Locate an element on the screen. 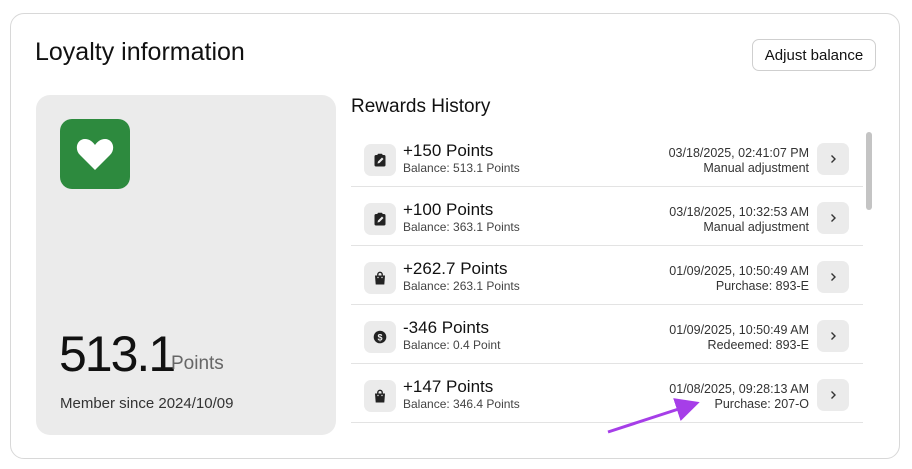 The height and width of the screenshot is (469, 912). row-points: +100 Points is located at coordinates (448, 209).